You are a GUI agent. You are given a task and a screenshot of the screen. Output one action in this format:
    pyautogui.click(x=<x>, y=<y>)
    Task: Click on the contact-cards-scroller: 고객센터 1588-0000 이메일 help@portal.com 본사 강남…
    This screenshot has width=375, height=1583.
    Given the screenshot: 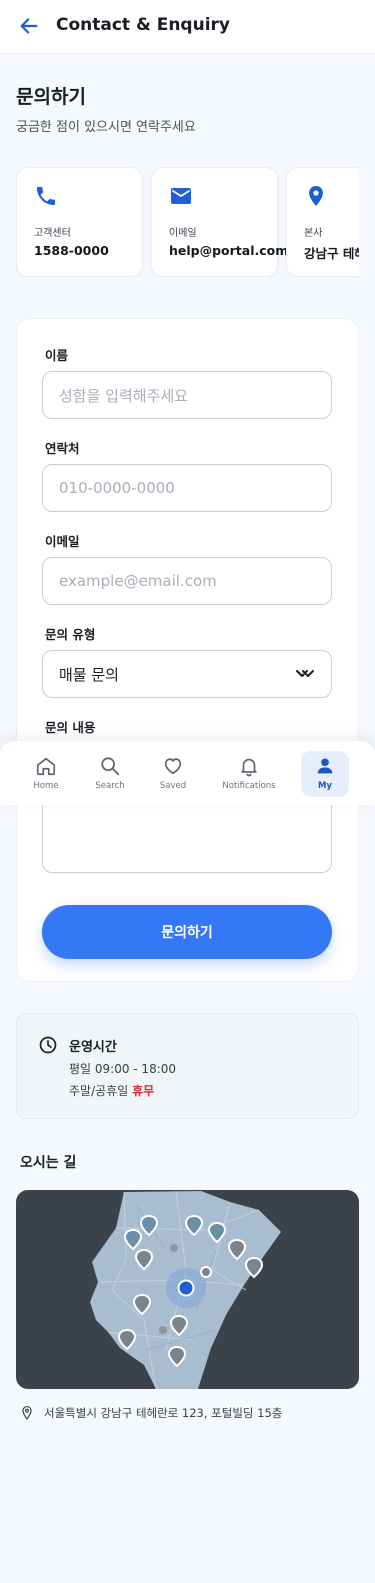 What is the action you would take?
    pyautogui.click(x=187, y=222)
    